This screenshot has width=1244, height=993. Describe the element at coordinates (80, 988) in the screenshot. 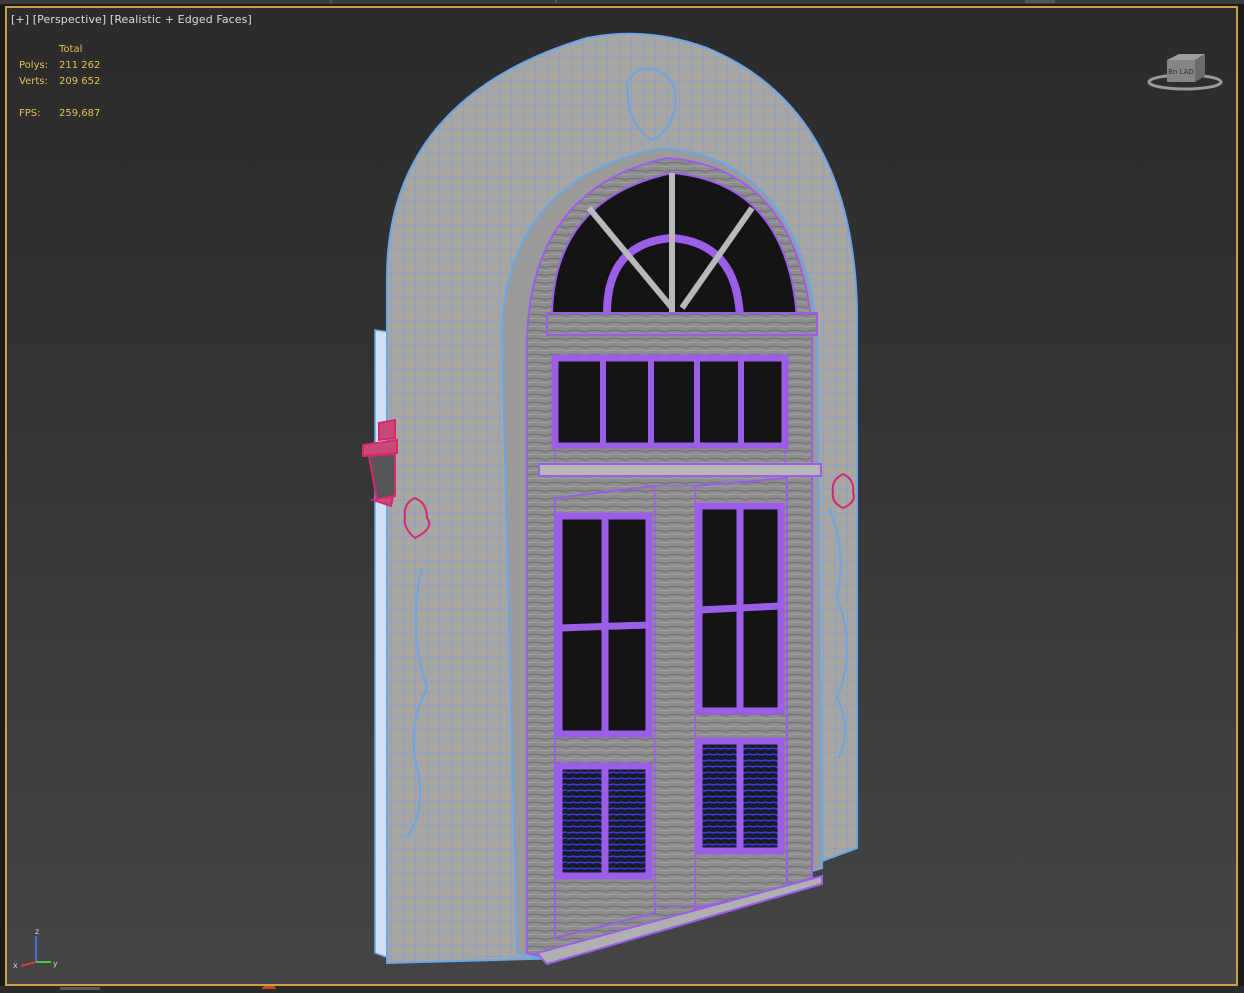

I see `time-slider` at that location.